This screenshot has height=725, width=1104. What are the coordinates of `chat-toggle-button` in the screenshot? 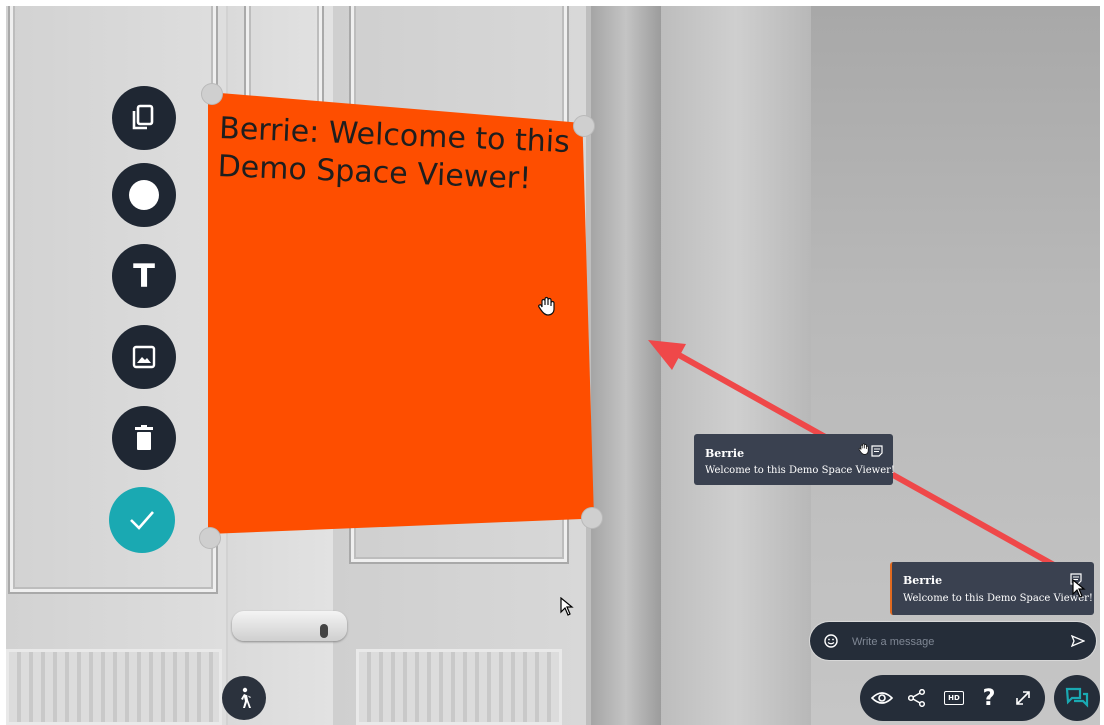 It's located at (1077, 698).